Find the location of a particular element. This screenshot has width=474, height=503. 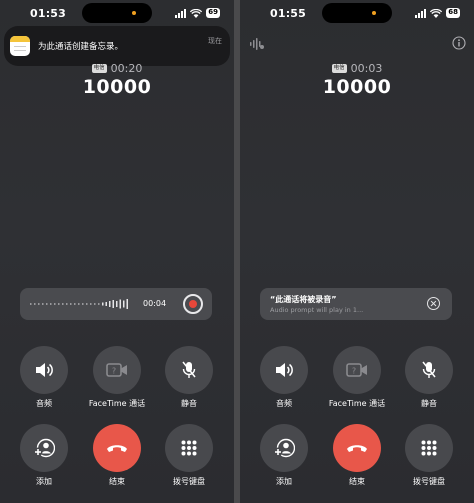

status-time: 01:53 is located at coordinates (48, 13).